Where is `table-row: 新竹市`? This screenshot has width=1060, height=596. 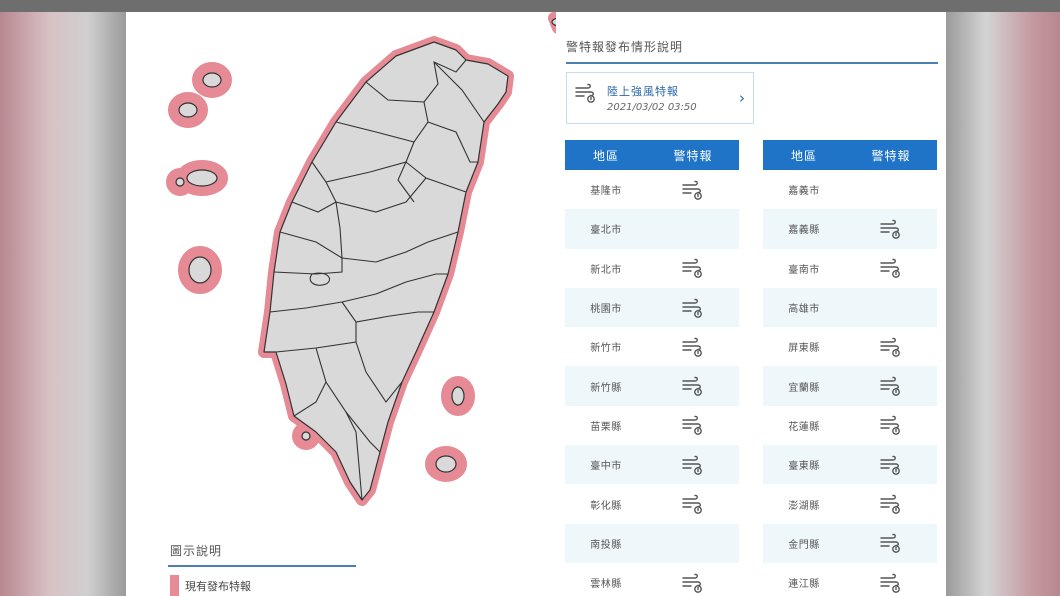 table-row: 新竹市 is located at coordinates (652, 346).